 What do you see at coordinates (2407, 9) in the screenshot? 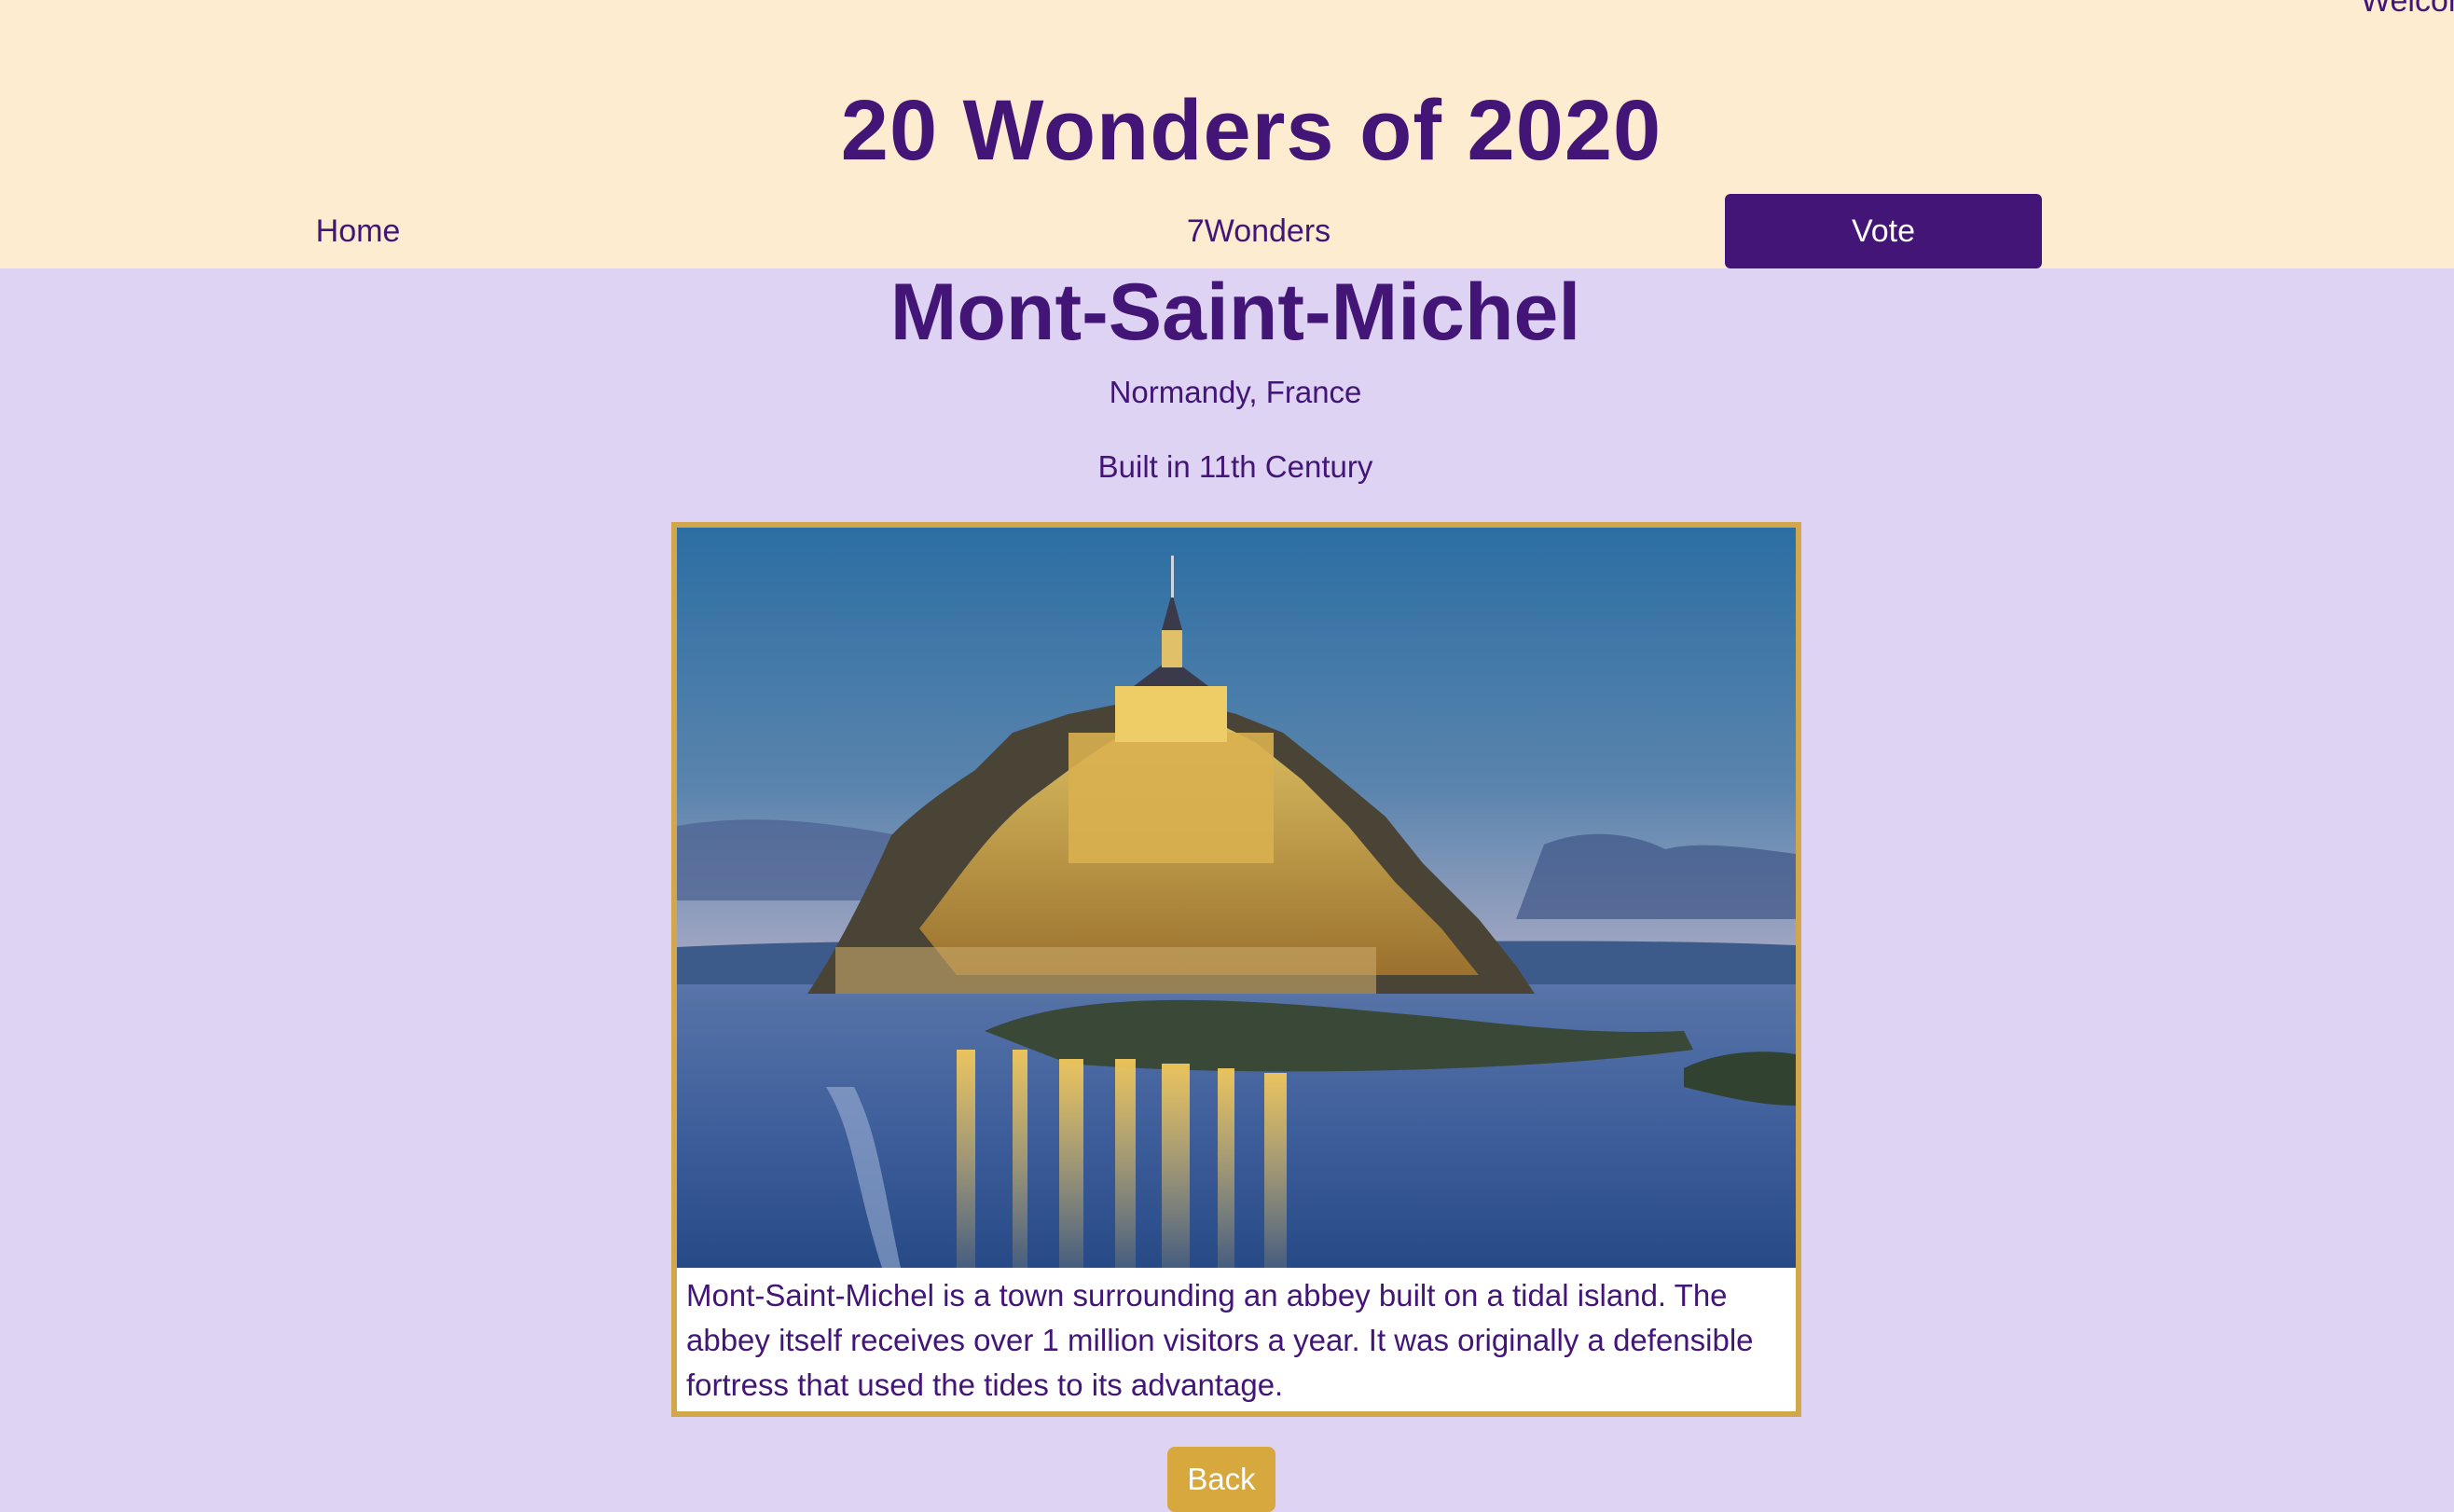
I see `welcome-text: Welcome` at bounding box center [2407, 9].